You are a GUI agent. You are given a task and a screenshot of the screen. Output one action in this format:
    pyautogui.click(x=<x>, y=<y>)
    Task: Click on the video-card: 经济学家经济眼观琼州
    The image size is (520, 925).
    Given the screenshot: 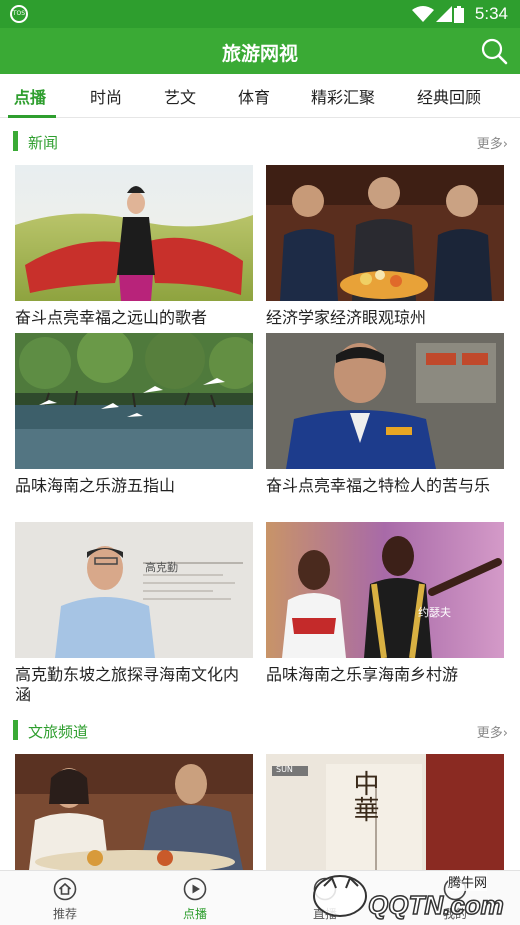 What is the action you would take?
    pyautogui.click(x=385, y=246)
    